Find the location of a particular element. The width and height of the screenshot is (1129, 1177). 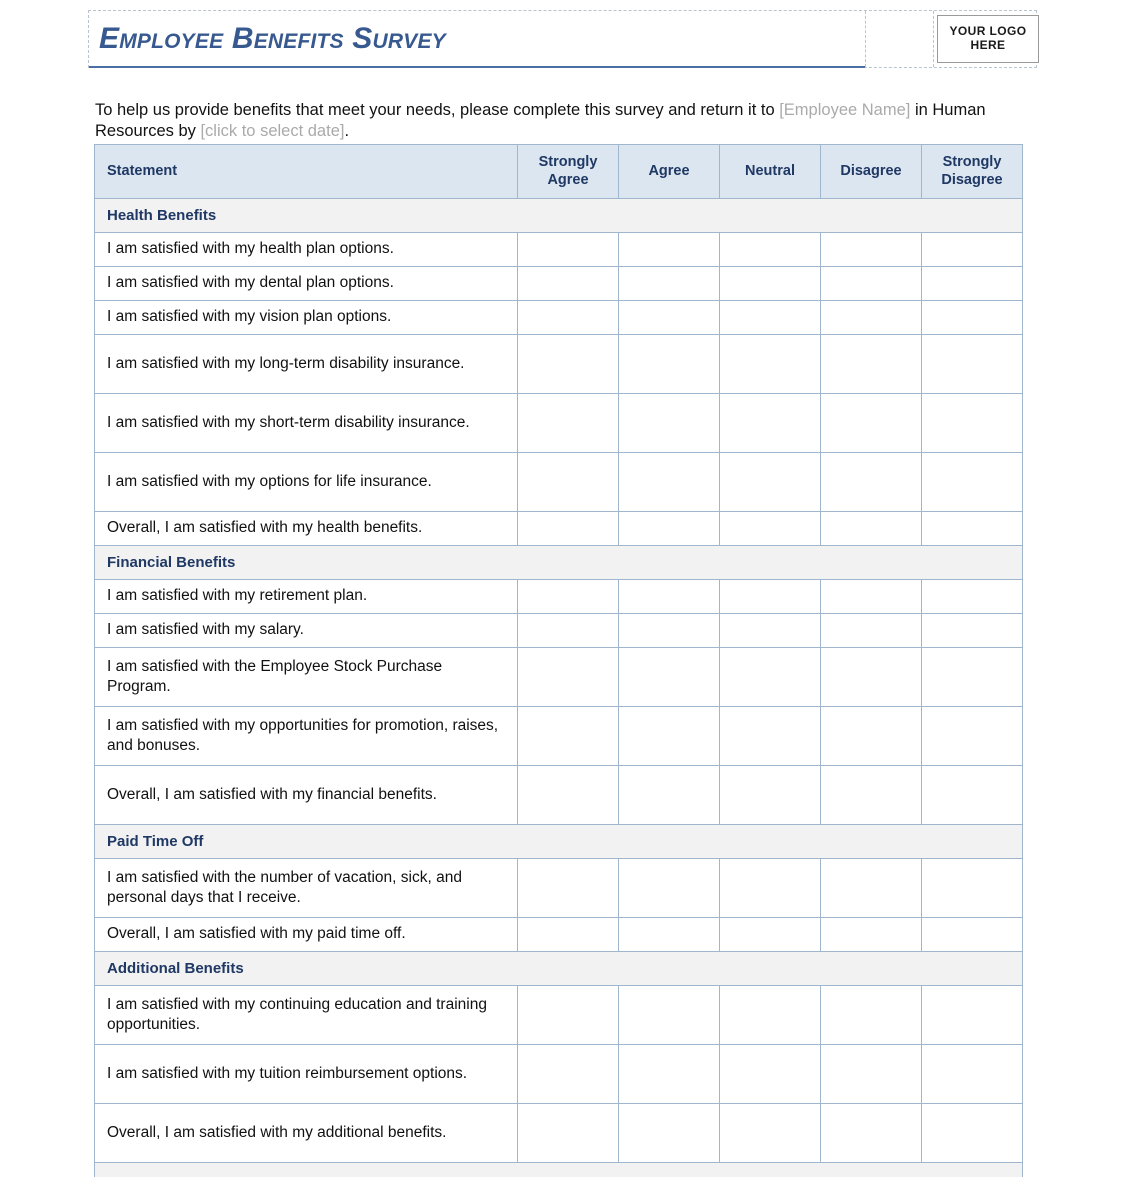

logo-line-1: YOUR LOGO is located at coordinates (988, 32).